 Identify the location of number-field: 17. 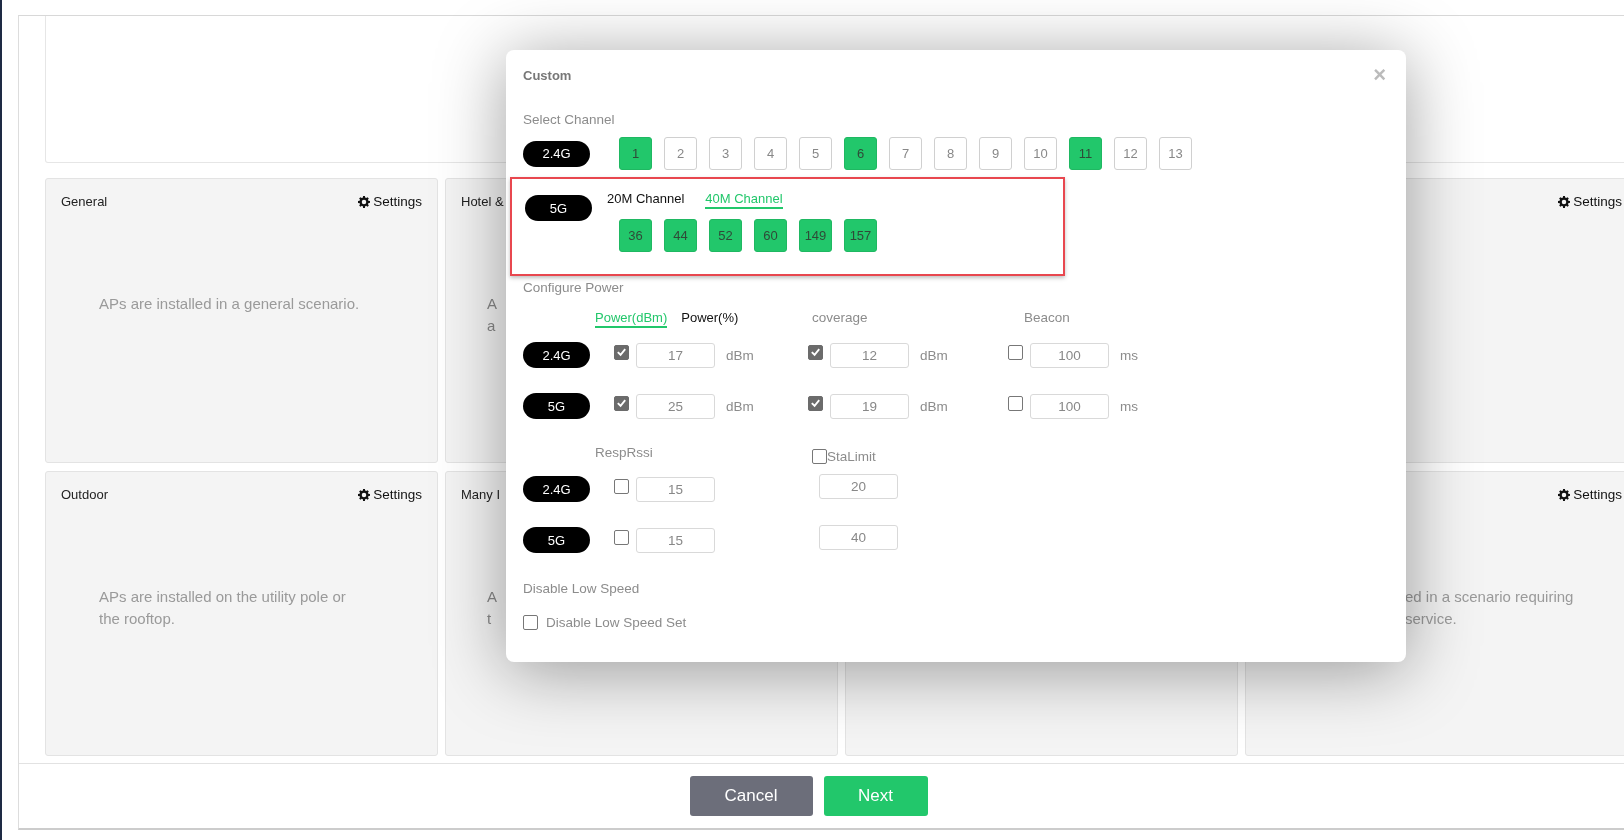
(675, 355).